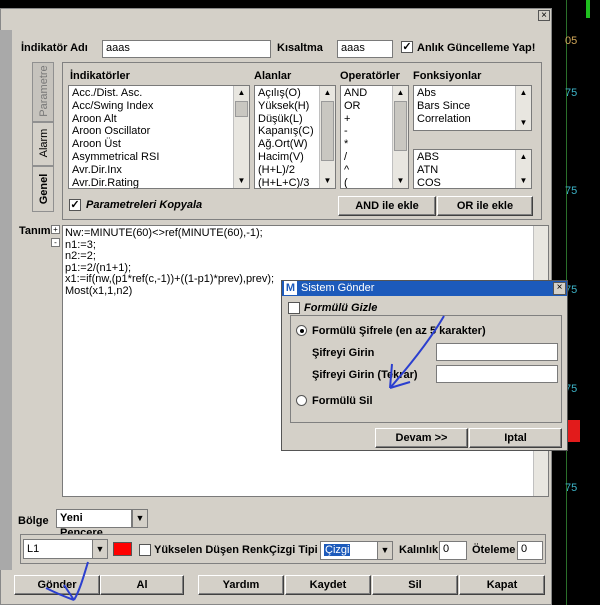  I want to click on checkmark-annotation, so click(67, 581).